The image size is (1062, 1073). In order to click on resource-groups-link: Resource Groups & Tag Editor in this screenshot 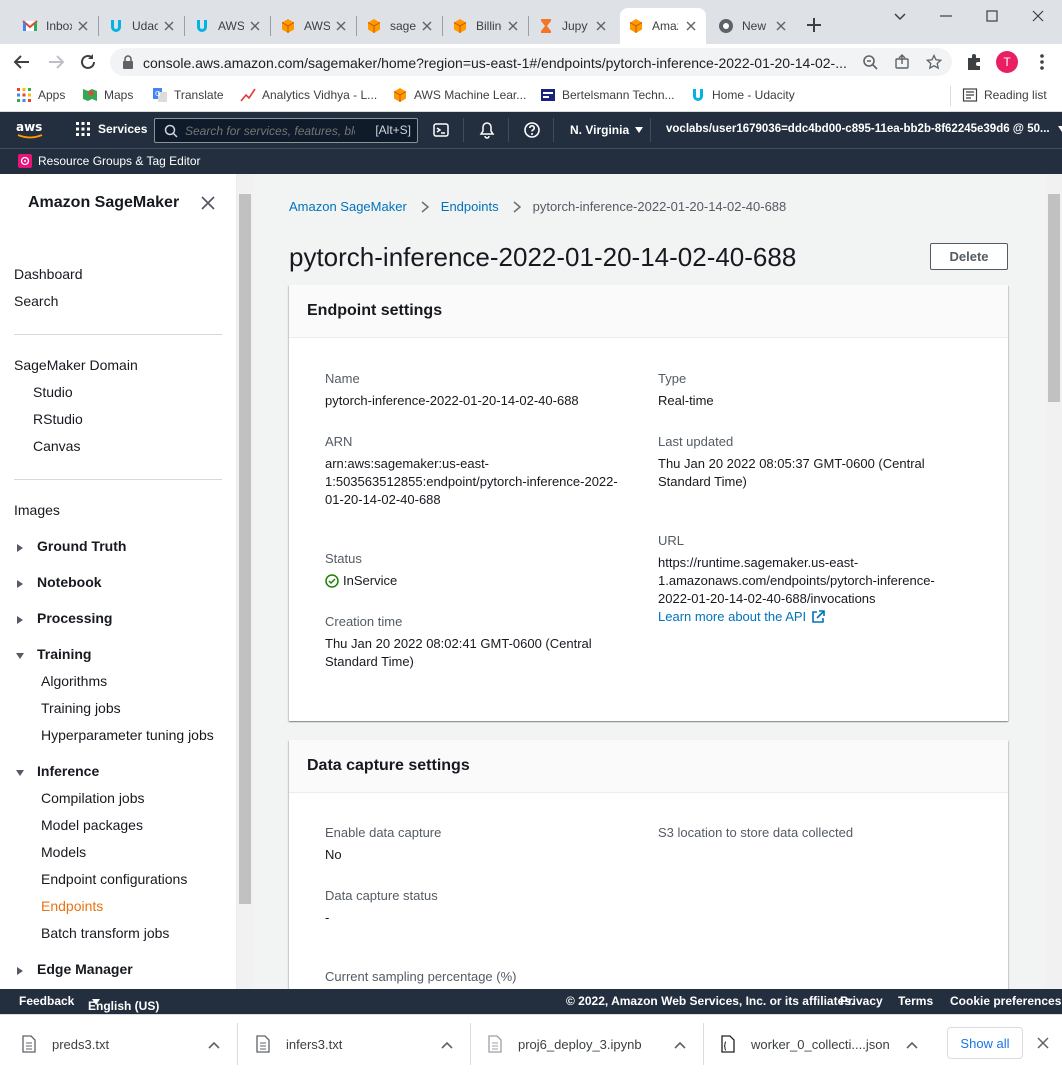, I will do `click(109, 161)`.